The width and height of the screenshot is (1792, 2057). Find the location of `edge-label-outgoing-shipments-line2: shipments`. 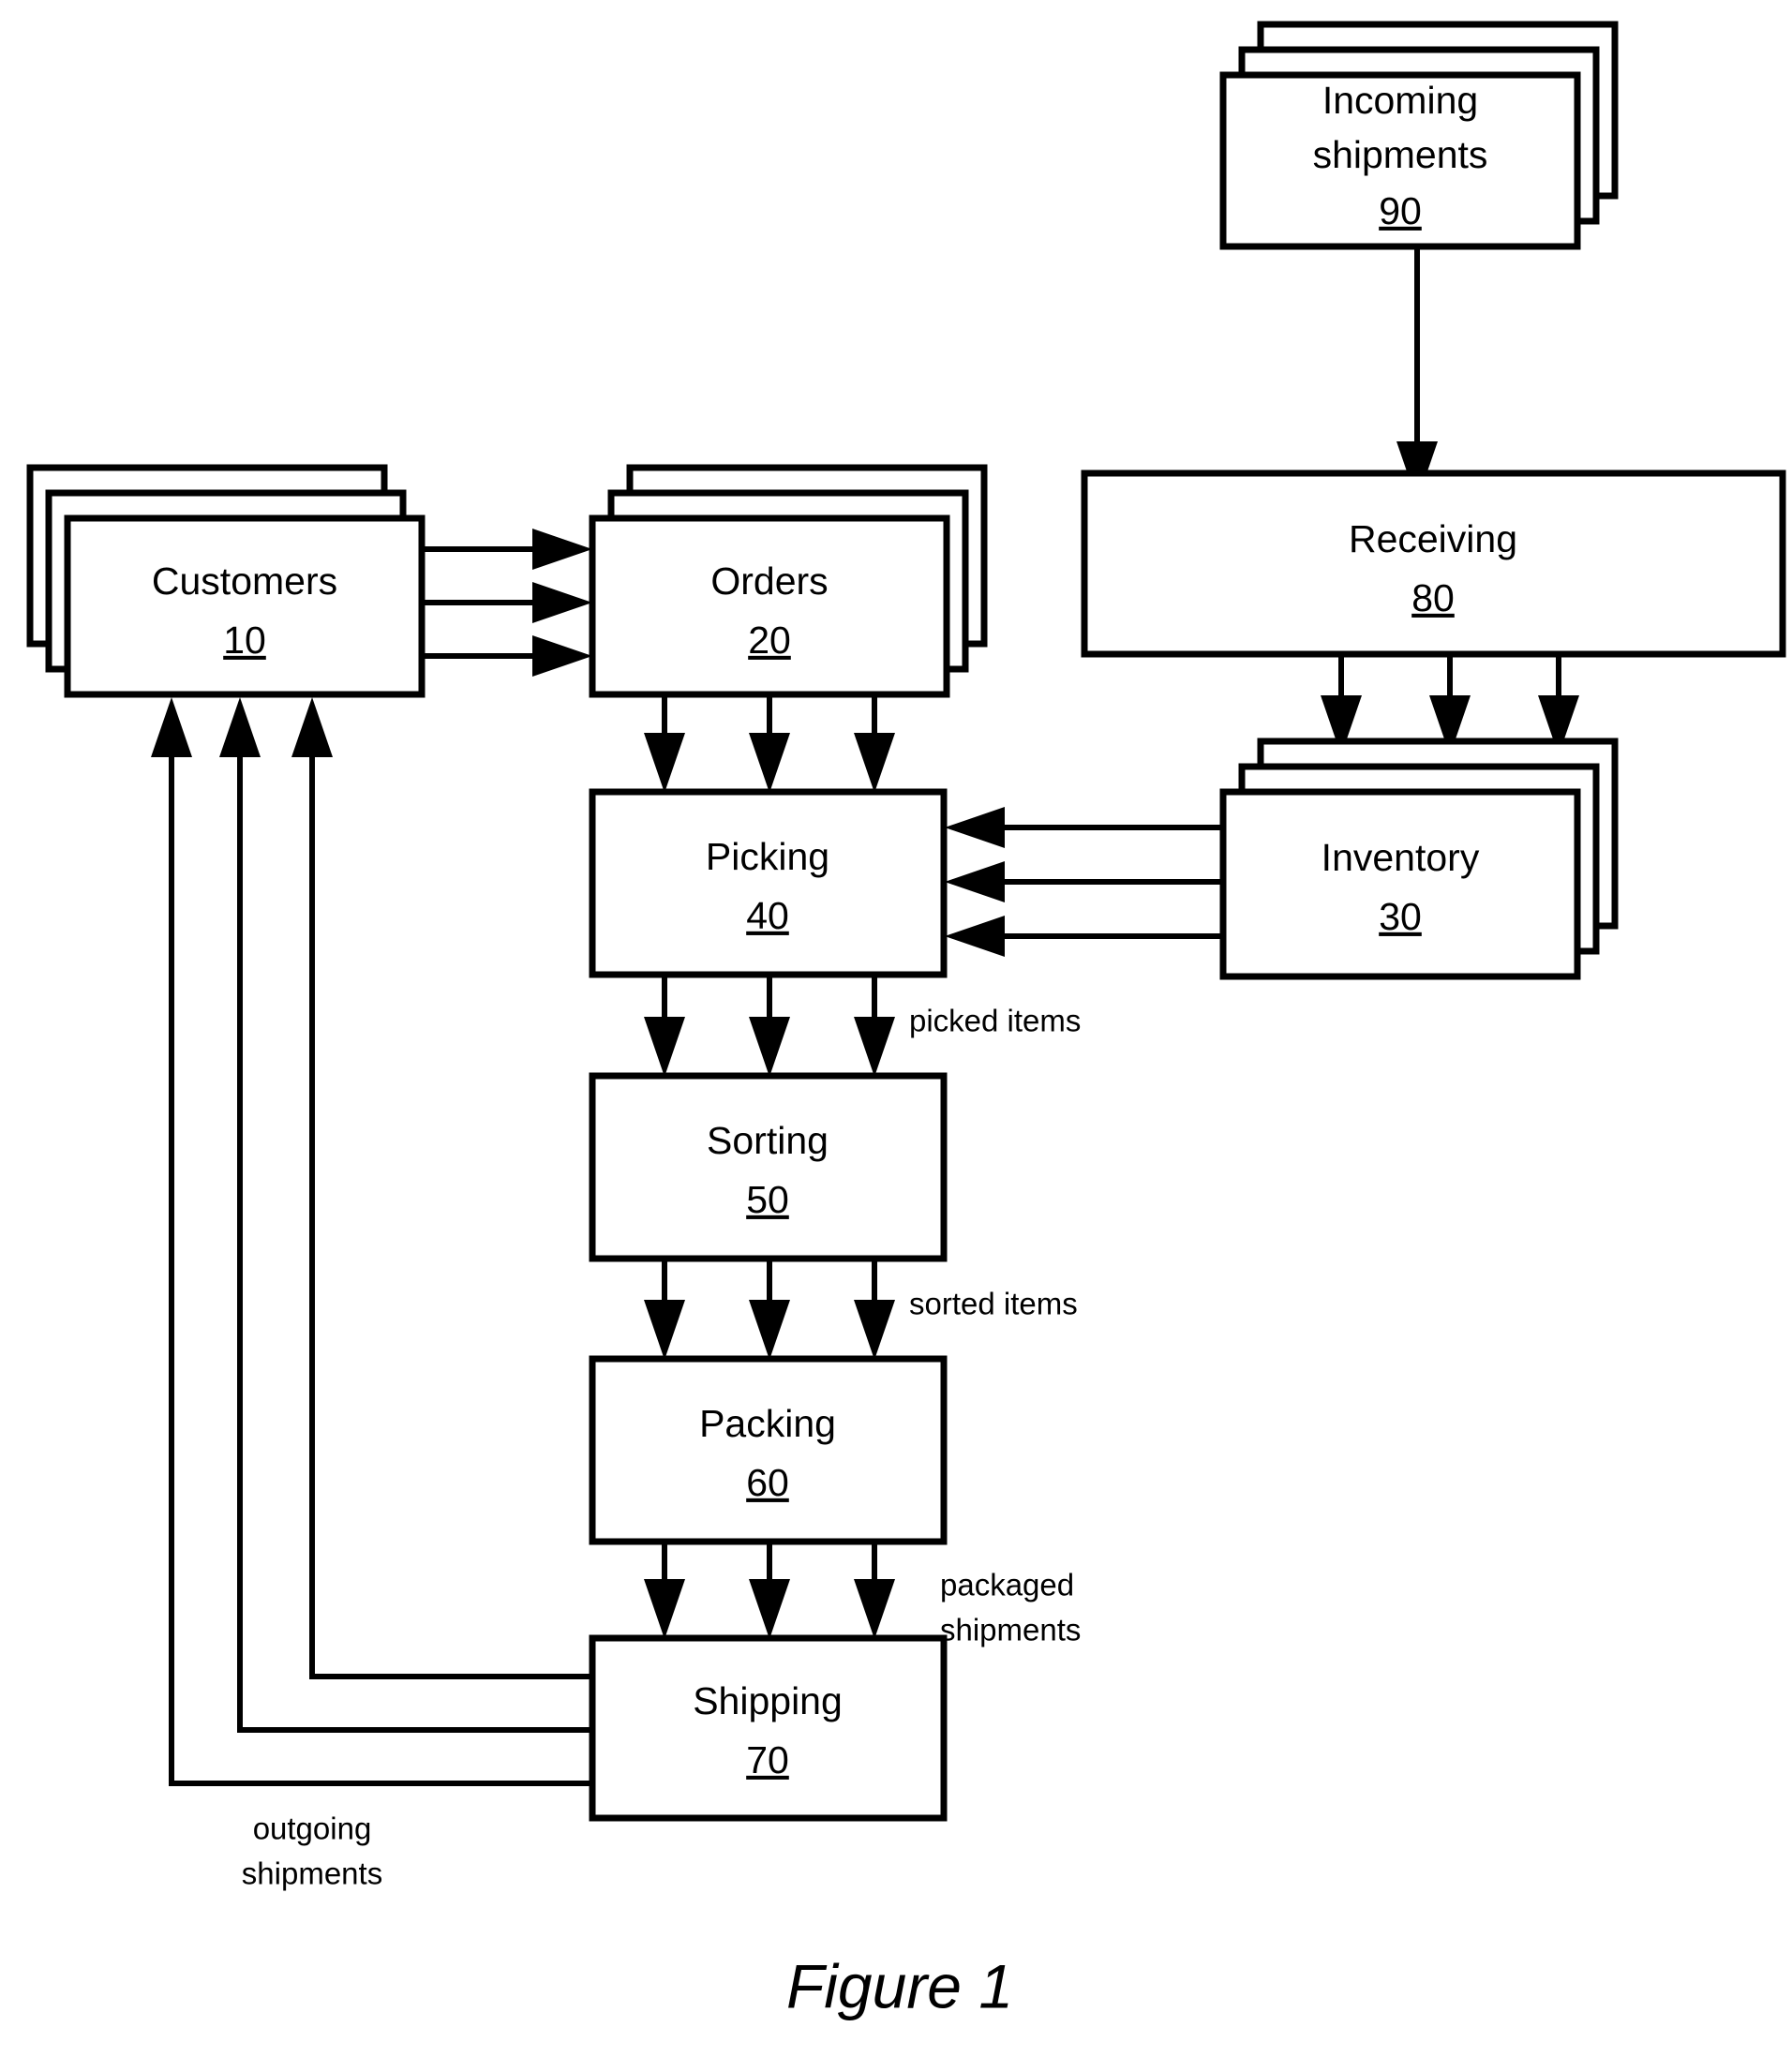

edge-label-outgoing-shipments-line2: shipments is located at coordinates (312, 1873).